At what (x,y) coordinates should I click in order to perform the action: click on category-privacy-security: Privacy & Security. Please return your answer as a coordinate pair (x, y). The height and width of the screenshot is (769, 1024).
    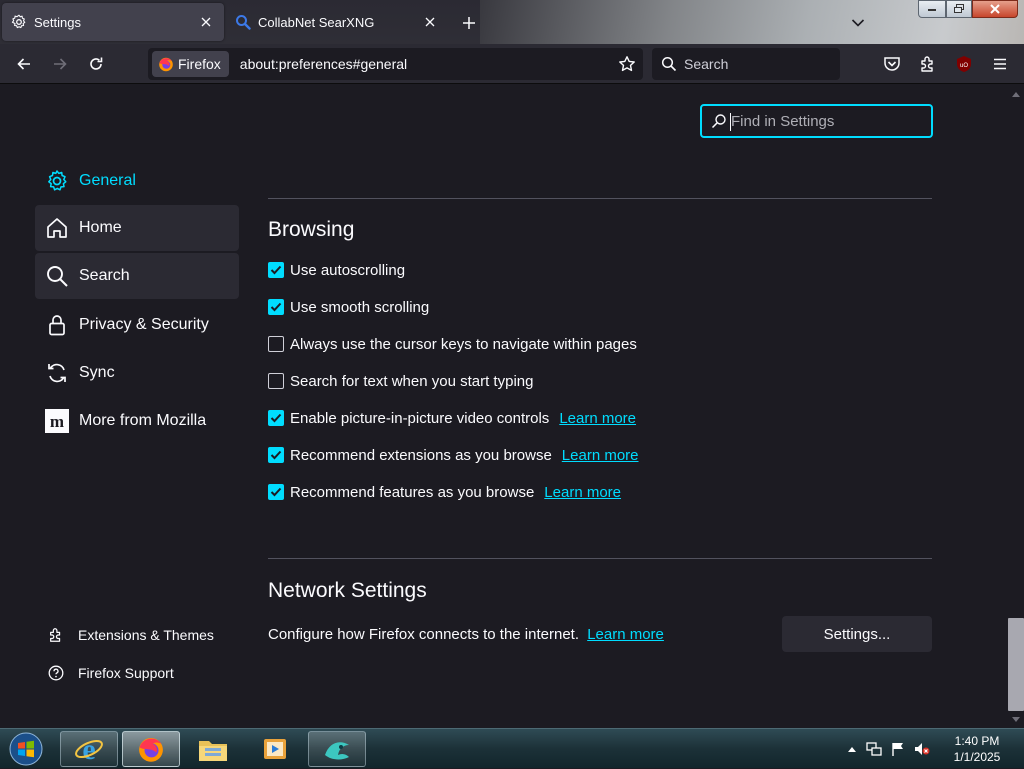
    Looking at the image, I should click on (137, 325).